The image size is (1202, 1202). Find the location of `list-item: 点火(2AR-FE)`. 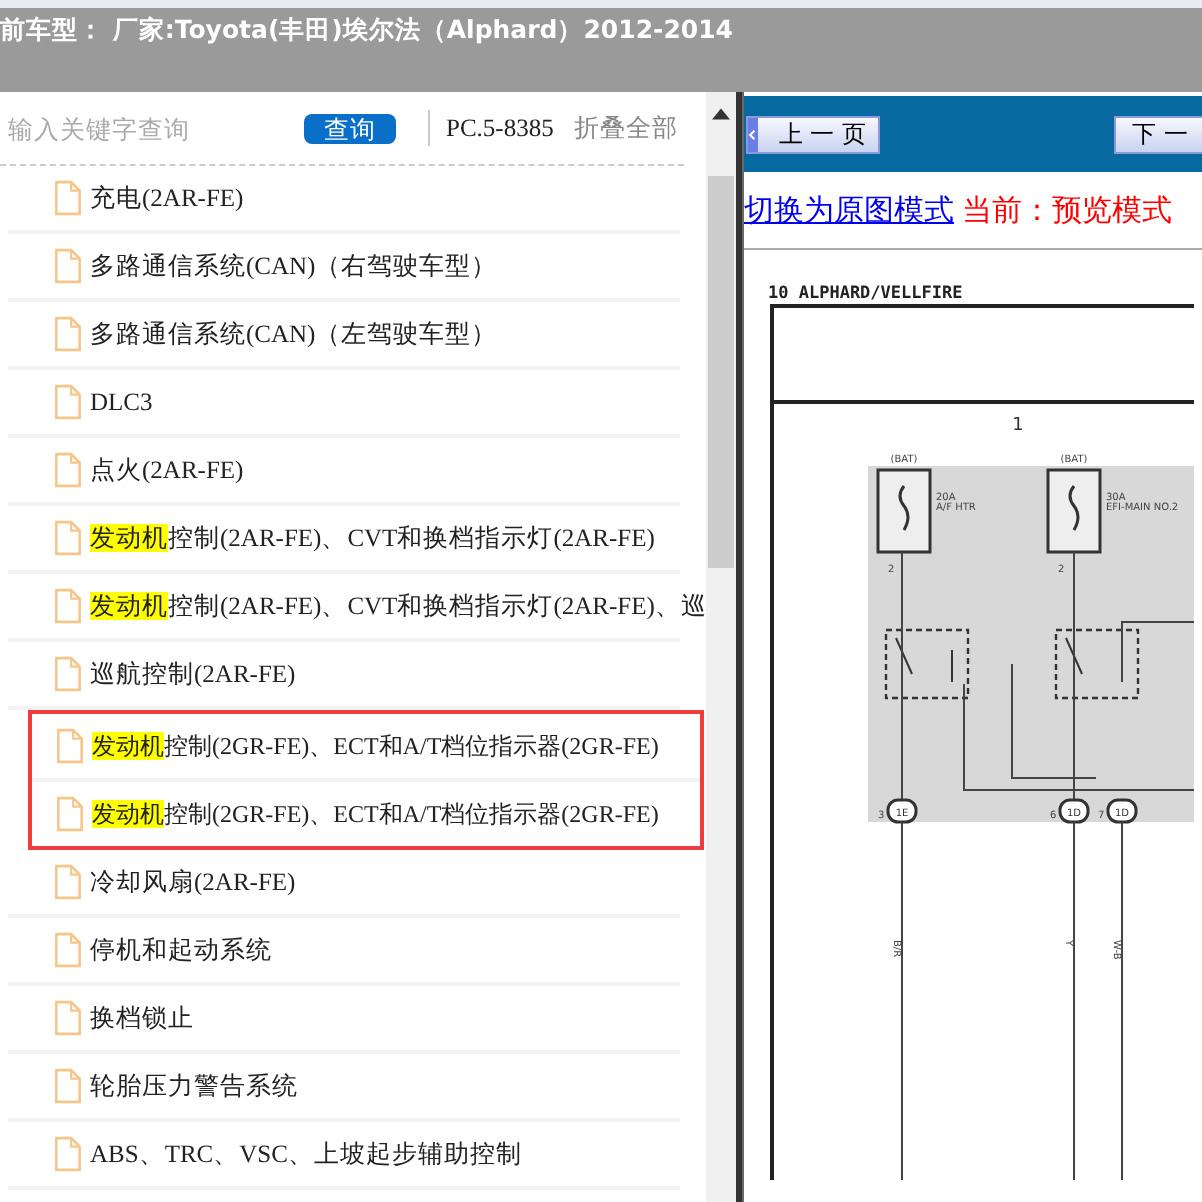

list-item: 点火(2AR-FE) is located at coordinates (344, 472).